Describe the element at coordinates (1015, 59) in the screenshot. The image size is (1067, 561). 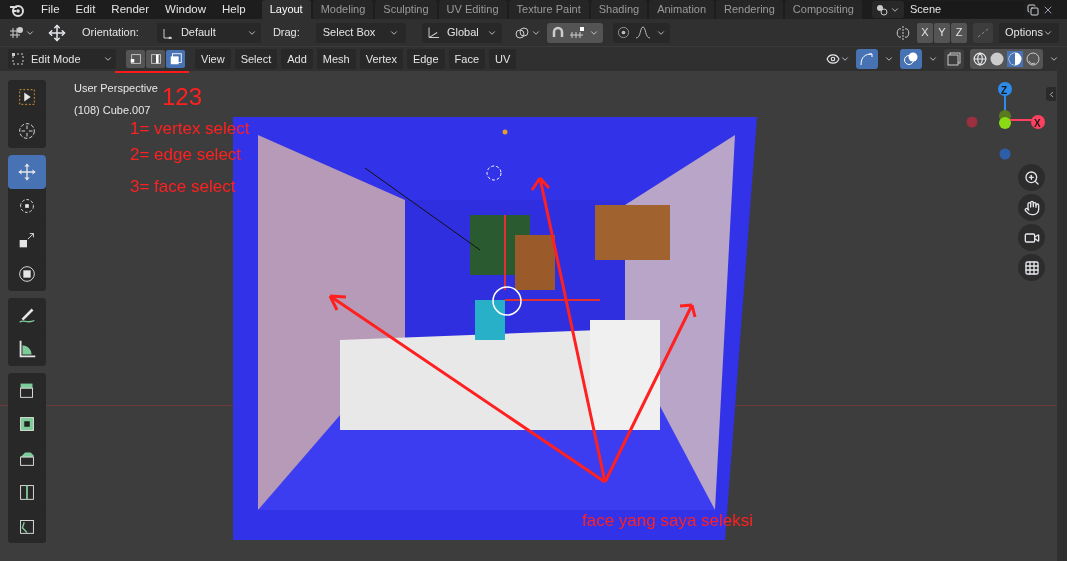
I see `material-sphere-icon` at that location.